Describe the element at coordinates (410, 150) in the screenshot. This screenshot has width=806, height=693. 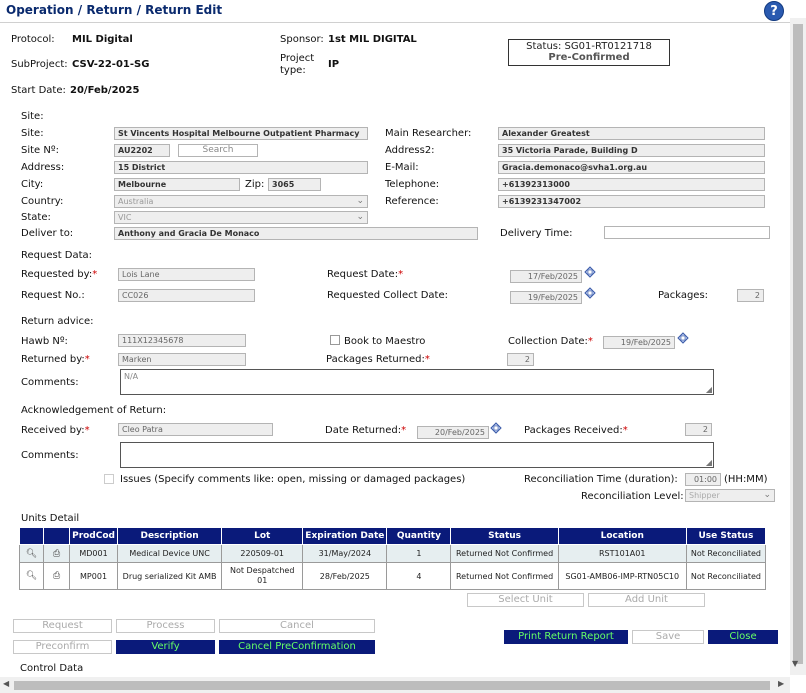
I see `address2-label: Address2:` at that location.